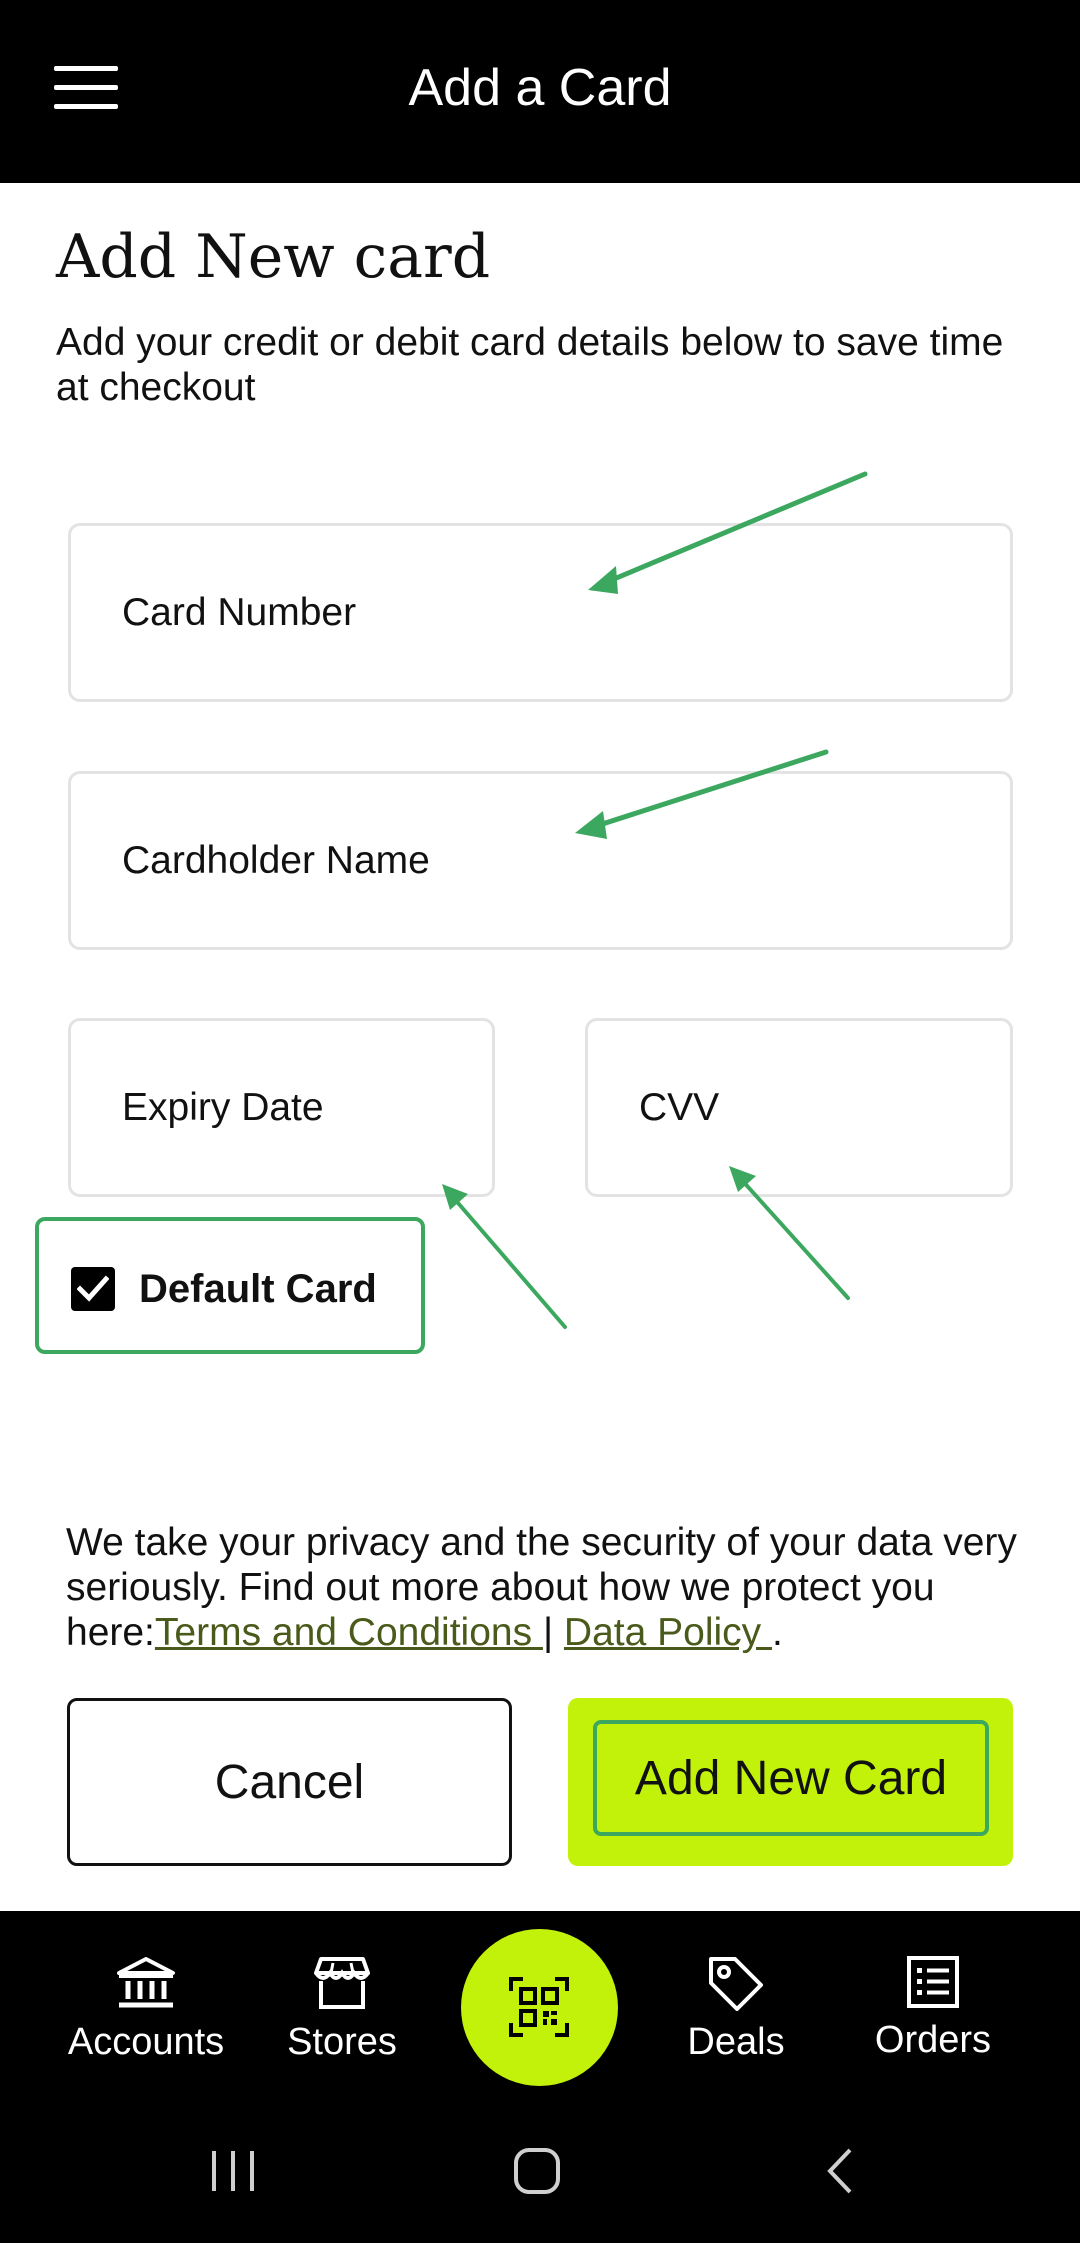 This screenshot has width=1080, height=2243. I want to click on card-number-label: Card Number, so click(239, 612).